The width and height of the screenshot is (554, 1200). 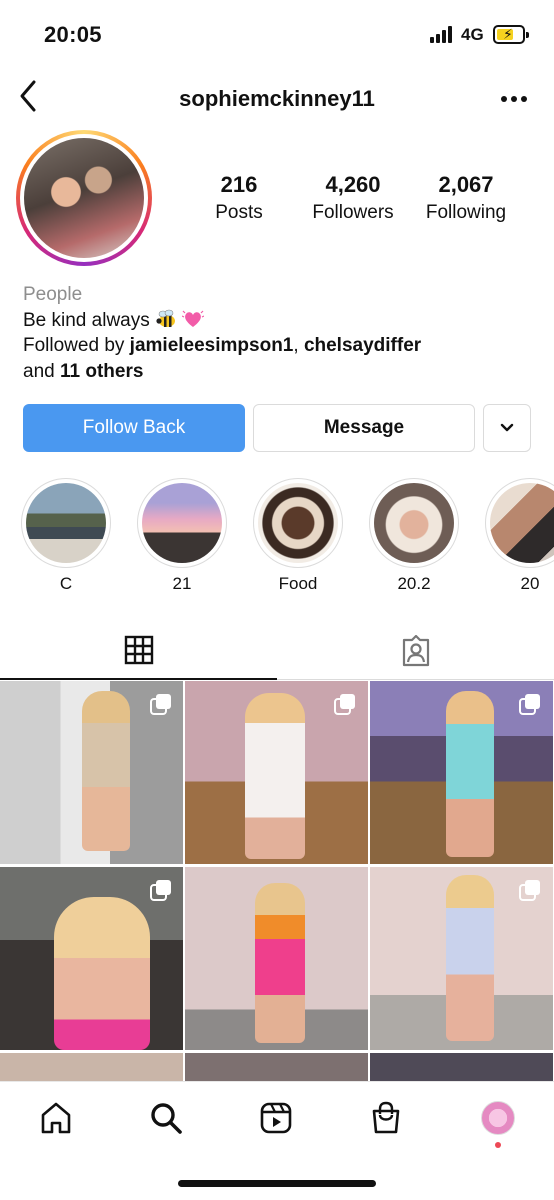 I want to click on chevron-down-icon, so click(x=507, y=427).